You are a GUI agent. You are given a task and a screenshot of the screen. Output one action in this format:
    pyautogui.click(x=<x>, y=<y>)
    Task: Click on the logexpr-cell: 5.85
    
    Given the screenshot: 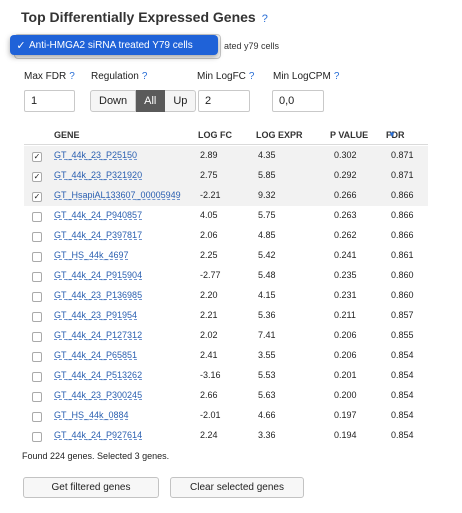 What is the action you would take?
    pyautogui.click(x=267, y=175)
    